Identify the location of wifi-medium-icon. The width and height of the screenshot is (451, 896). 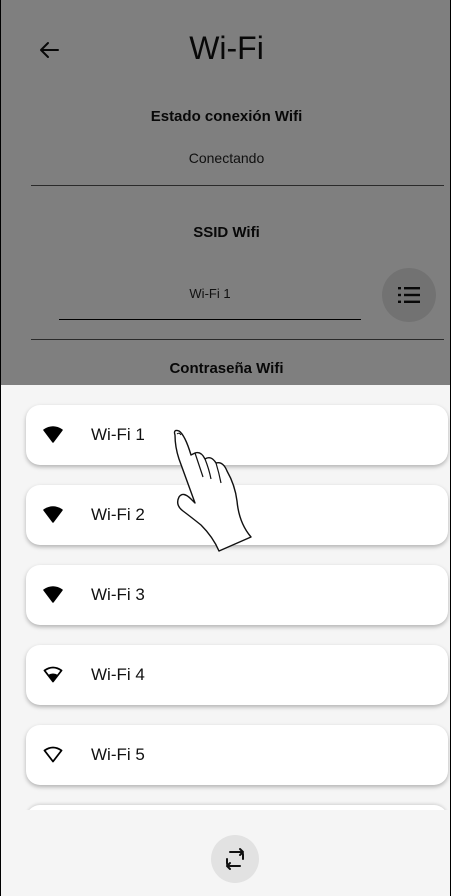
(53, 674).